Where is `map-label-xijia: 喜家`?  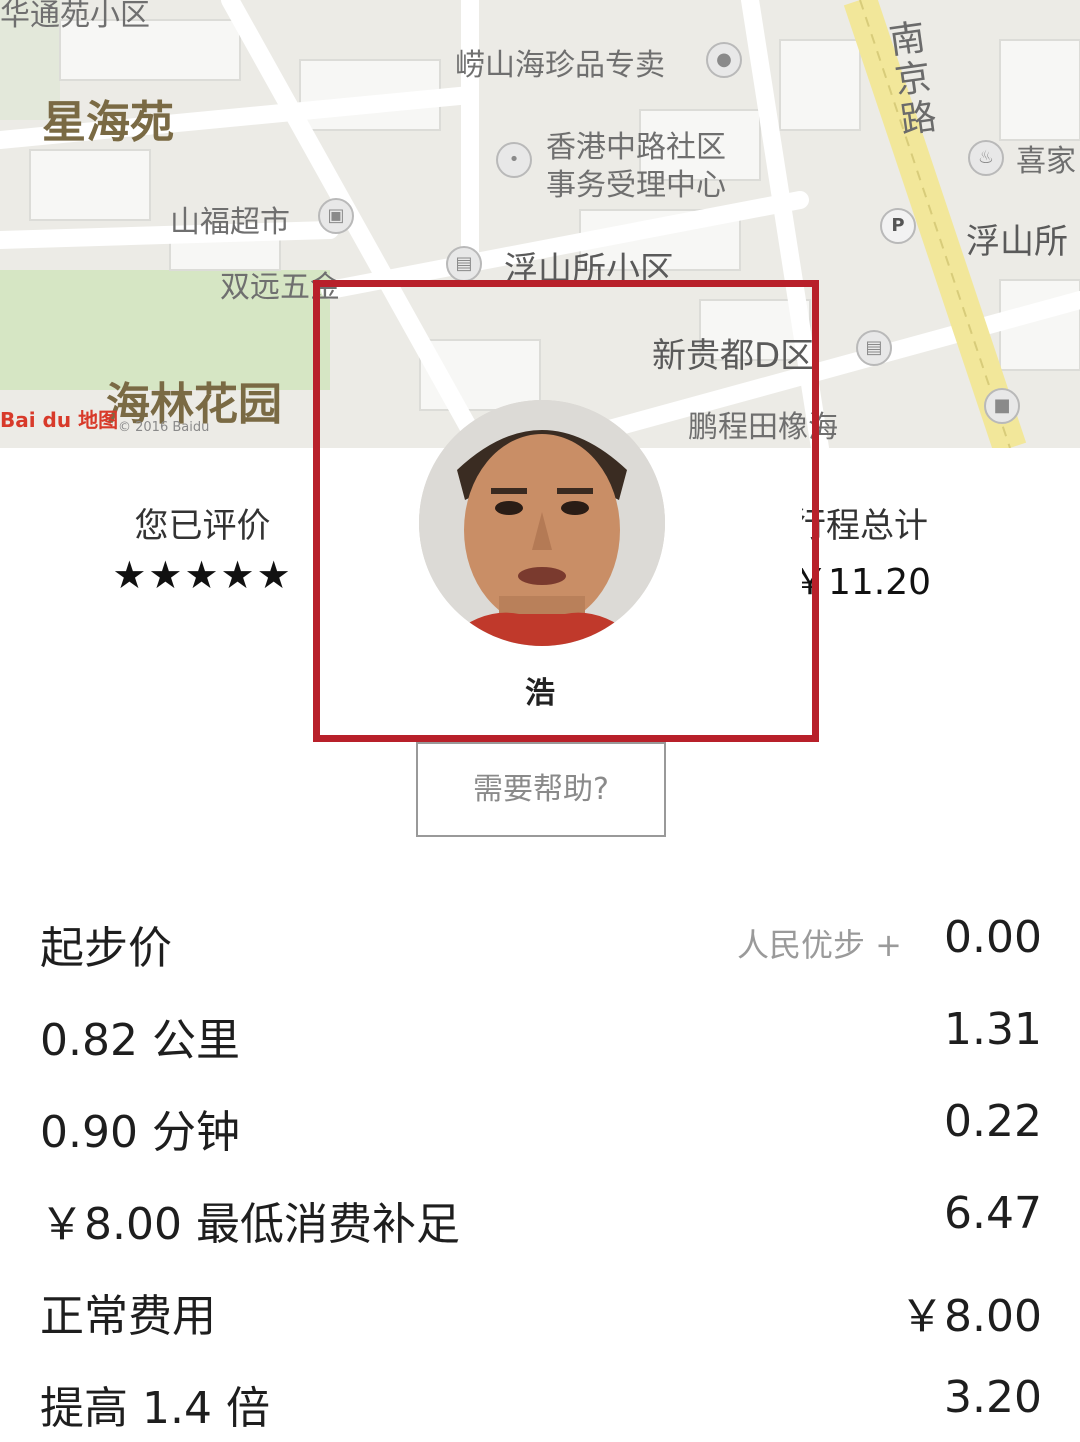
map-label-xijia: 喜家 is located at coordinates (1046, 161).